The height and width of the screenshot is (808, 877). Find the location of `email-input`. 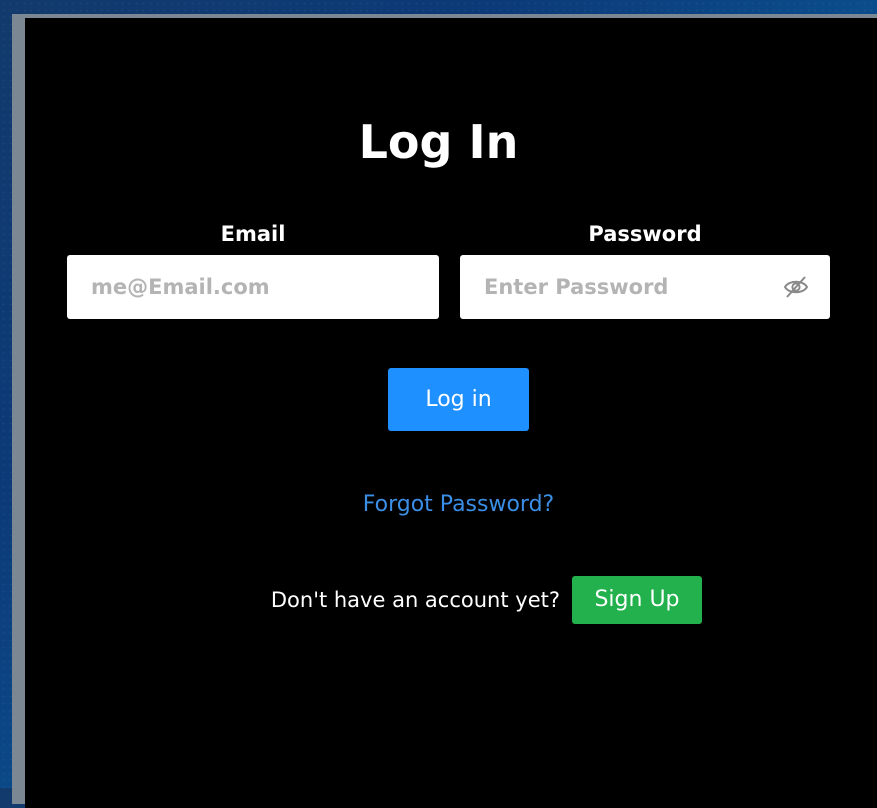

email-input is located at coordinates (253, 287).